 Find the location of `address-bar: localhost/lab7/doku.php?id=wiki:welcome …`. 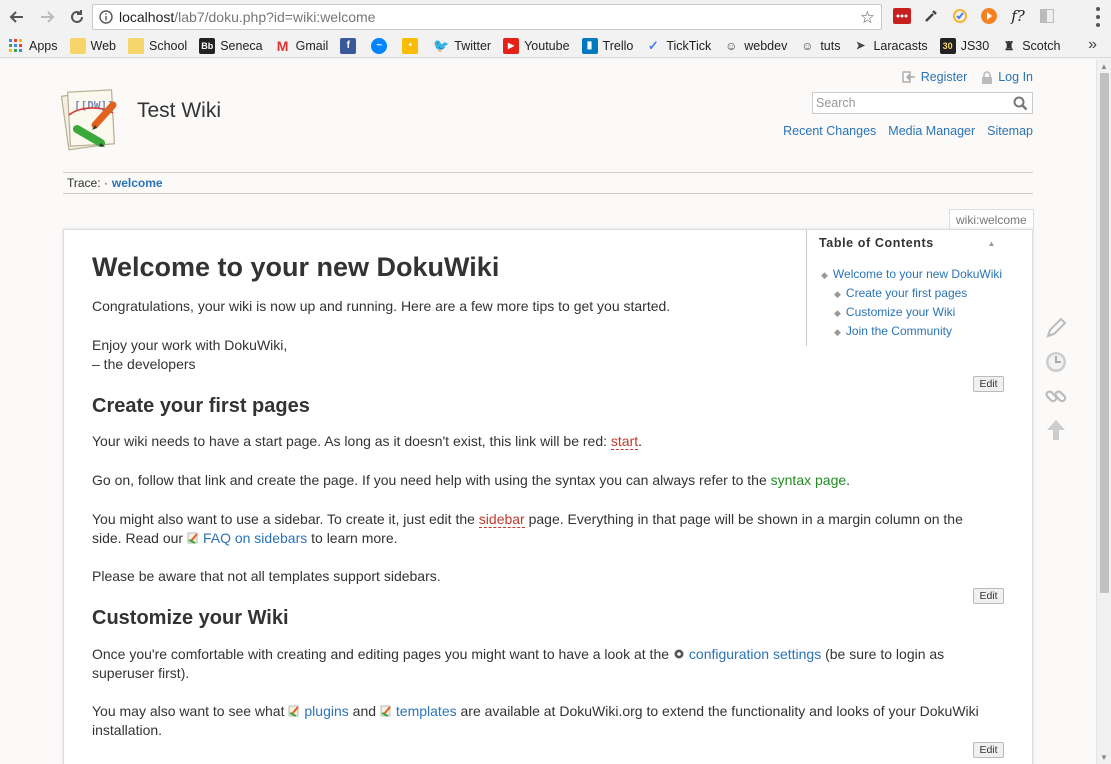

address-bar: localhost/lab7/doku.php?id=wiki:welcome … is located at coordinates (487, 17).